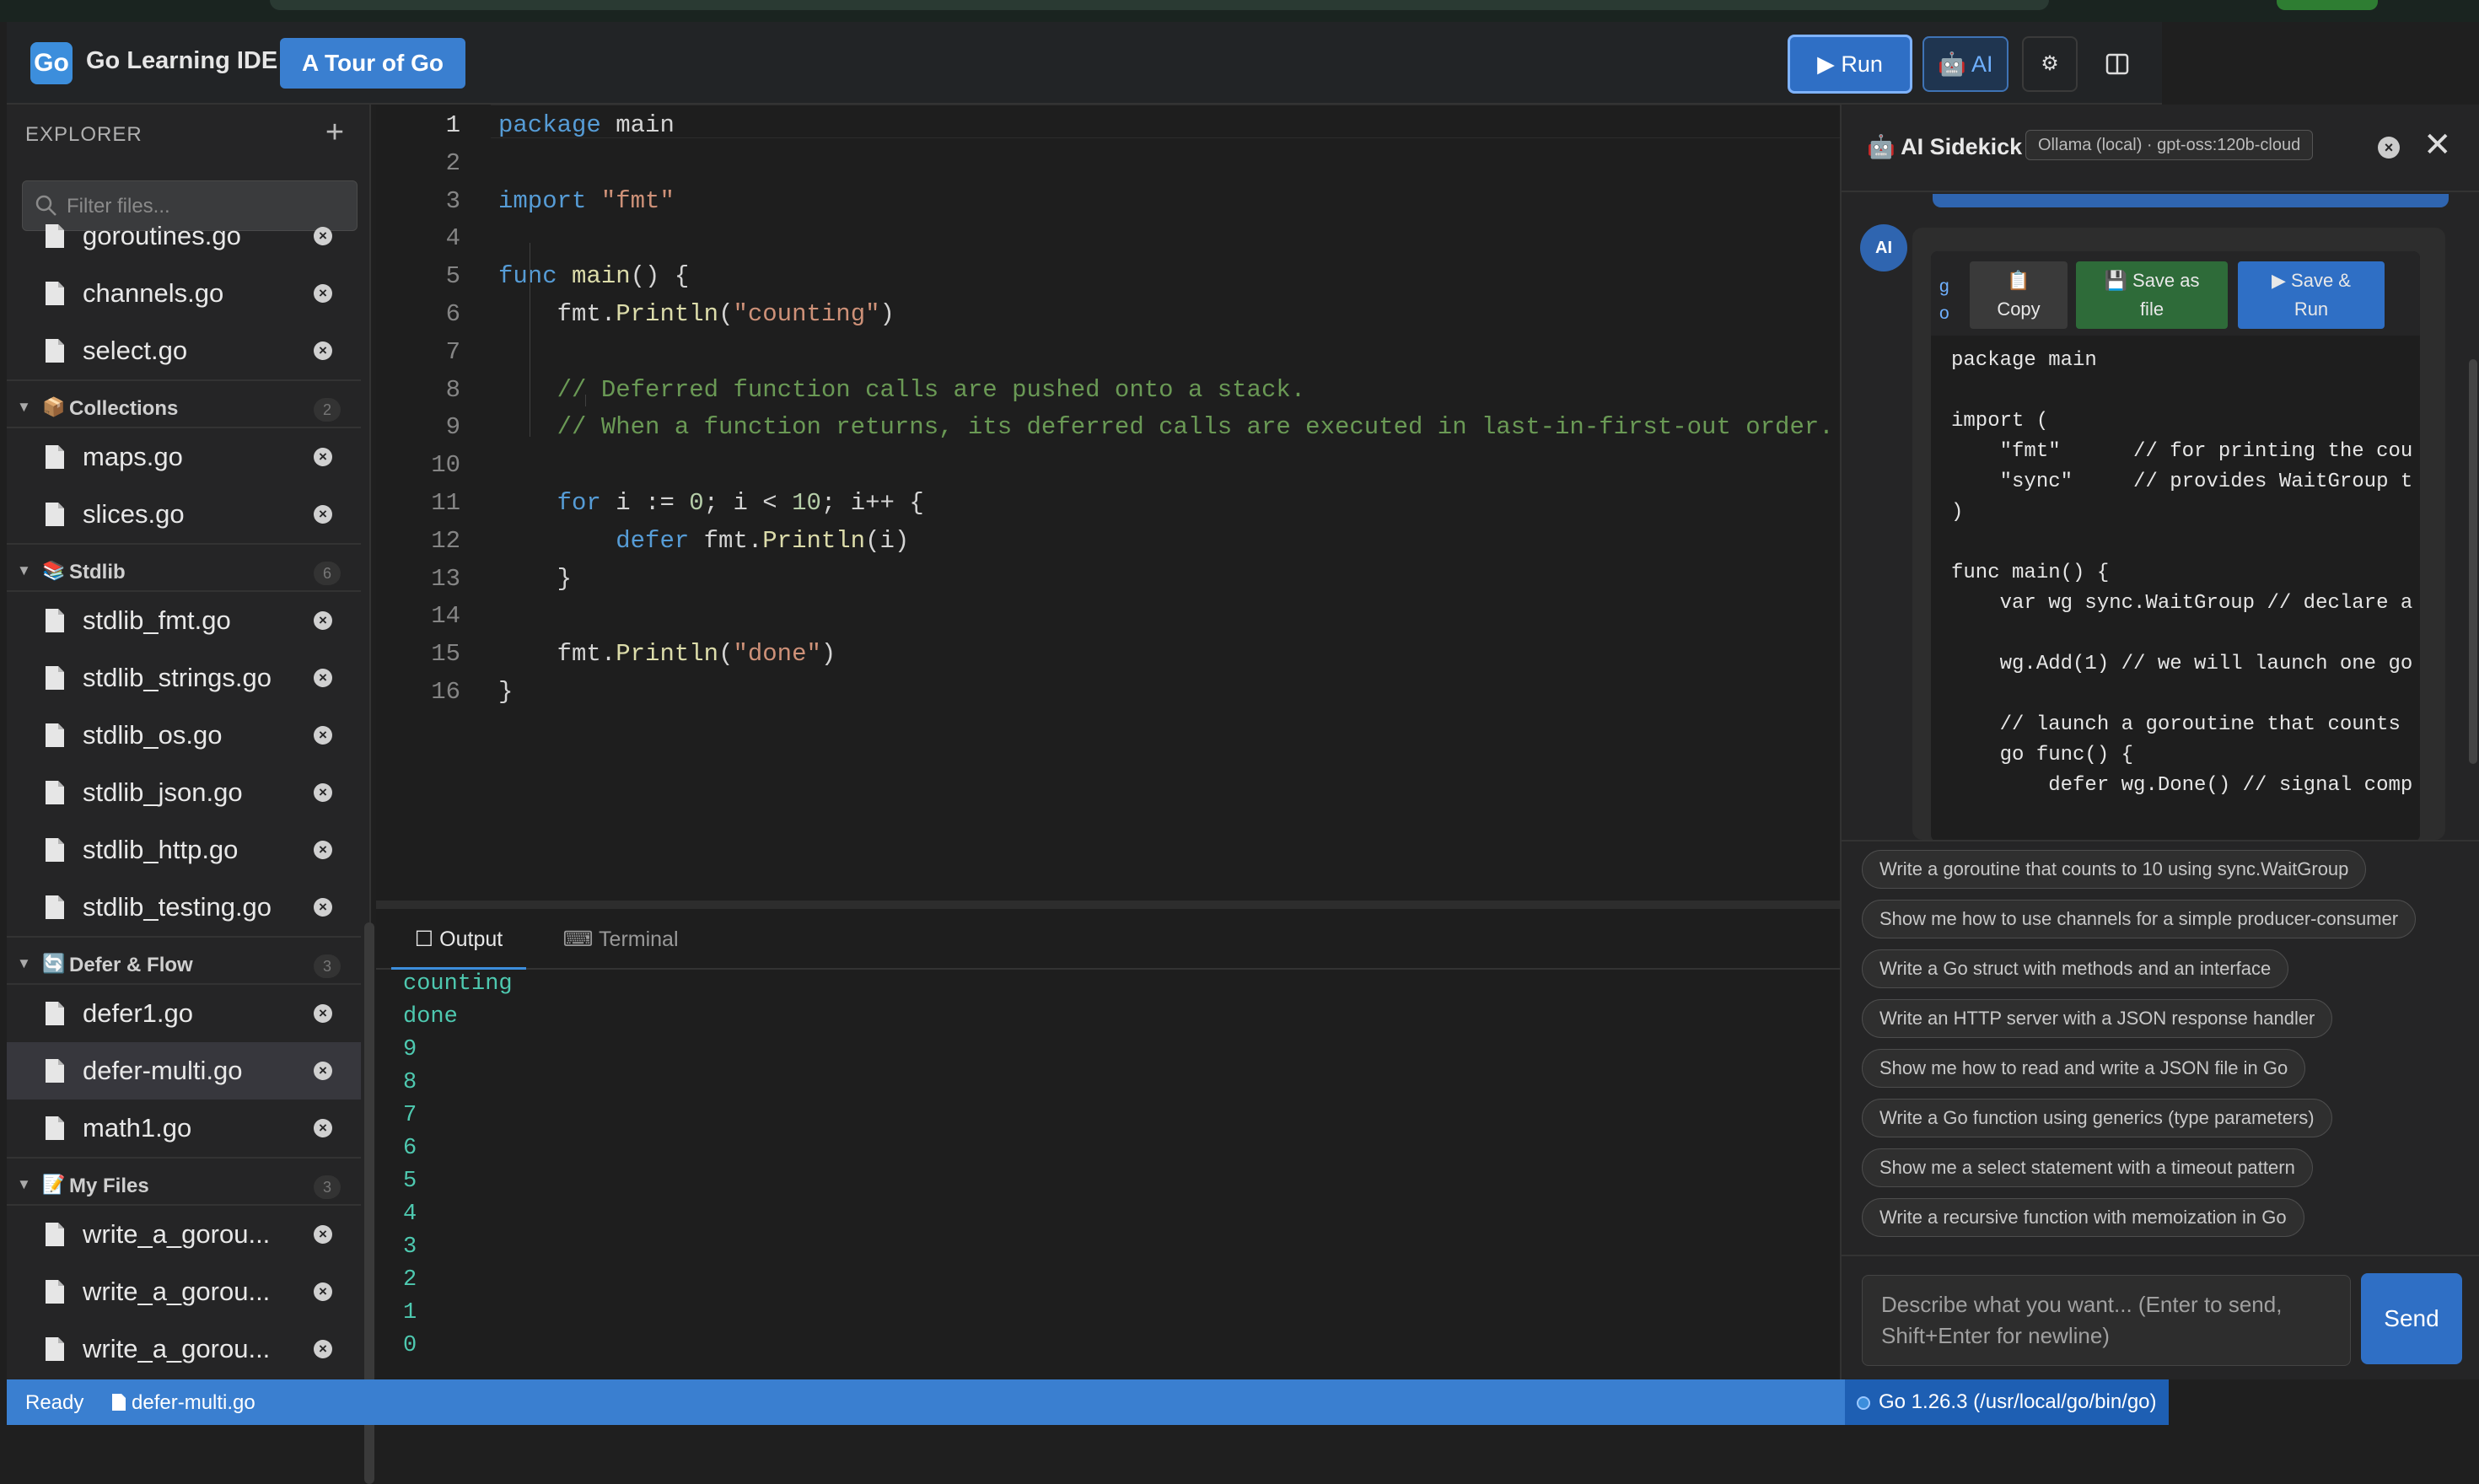 This screenshot has width=2479, height=1484. I want to click on status-file-name: defer-multi.go, so click(193, 1402).